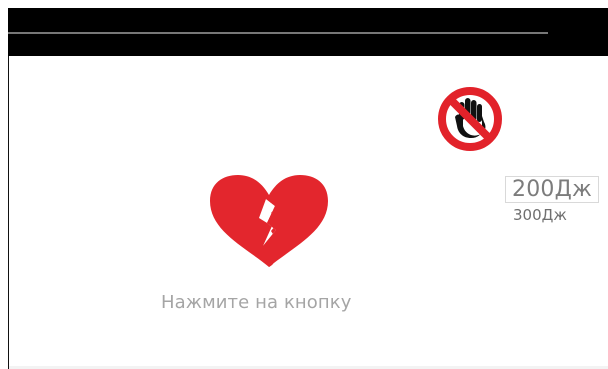 The height and width of the screenshot is (369, 608). I want to click on no-touch-icon, so click(470, 119).